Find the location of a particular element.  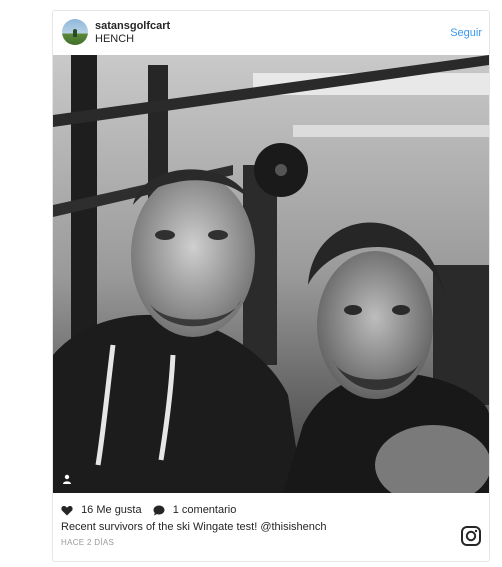

likes-count: 16 Me gusta is located at coordinates (111, 510).